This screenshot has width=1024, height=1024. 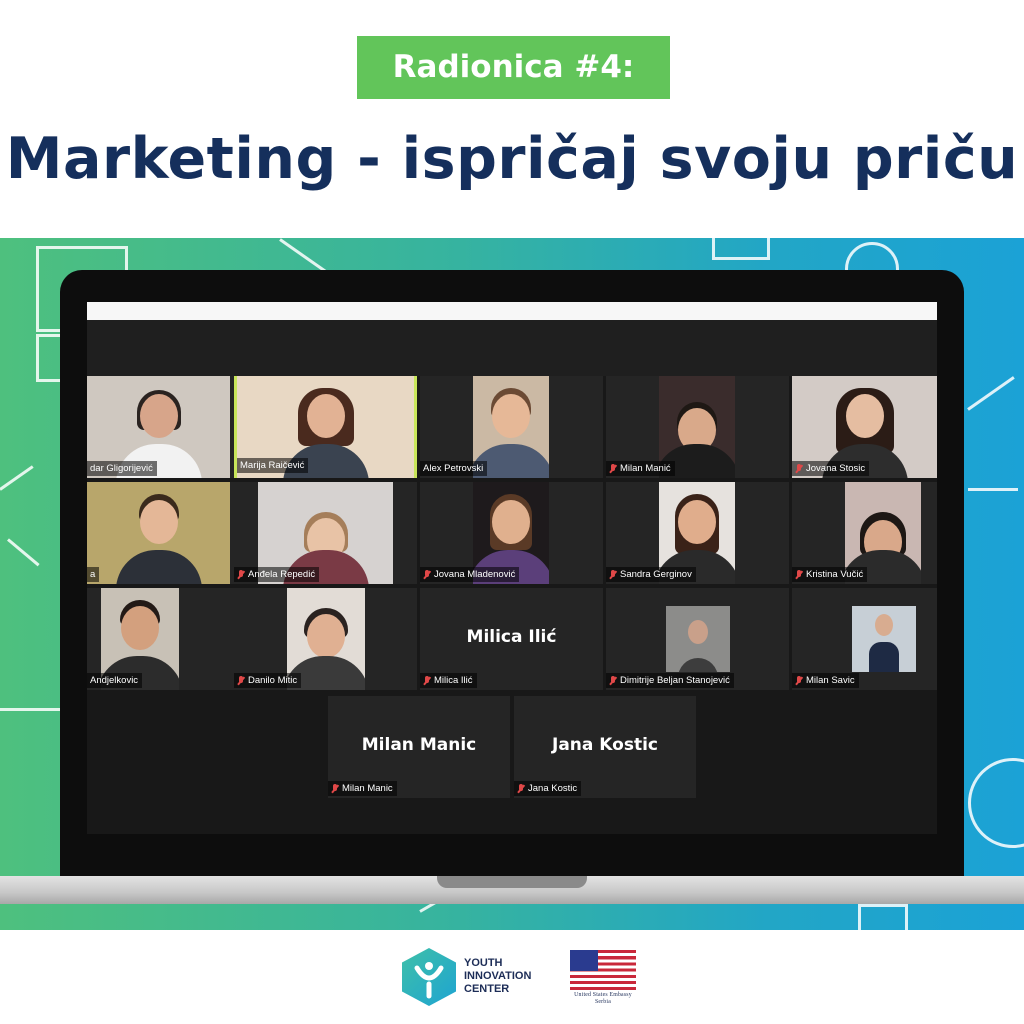 What do you see at coordinates (487, 989) in the screenshot?
I see `logo-text-line: CENTER` at bounding box center [487, 989].